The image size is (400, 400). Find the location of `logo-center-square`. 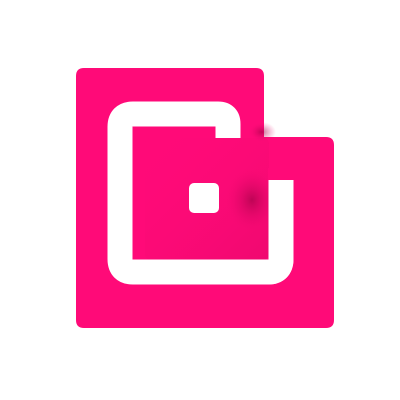

logo-center-square is located at coordinates (204, 198).